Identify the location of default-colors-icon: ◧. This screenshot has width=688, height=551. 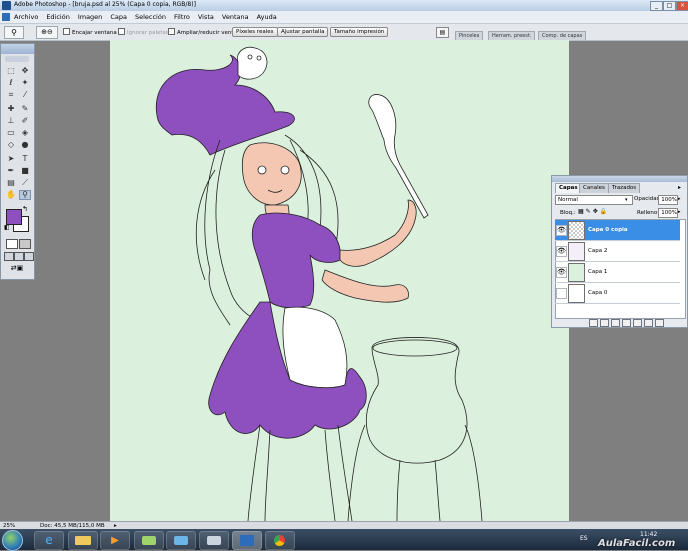
(7, 227).